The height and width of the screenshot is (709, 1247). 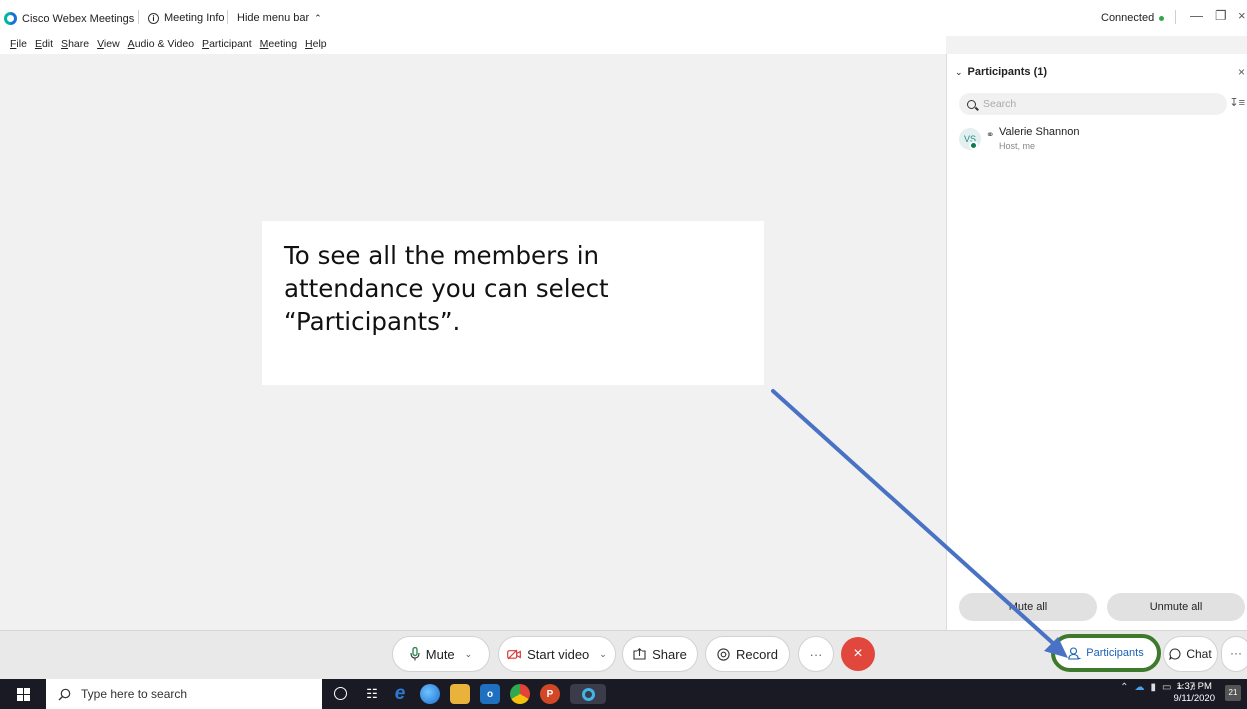 I want to click on headset-icon: ⚭, so click(x=990, y=135).